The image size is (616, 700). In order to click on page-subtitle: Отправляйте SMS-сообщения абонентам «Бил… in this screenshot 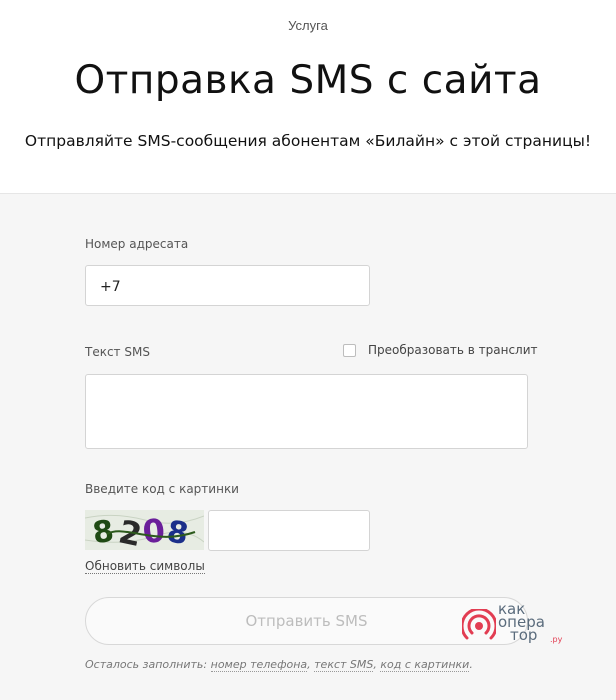, I will do `click(308, 141)`.